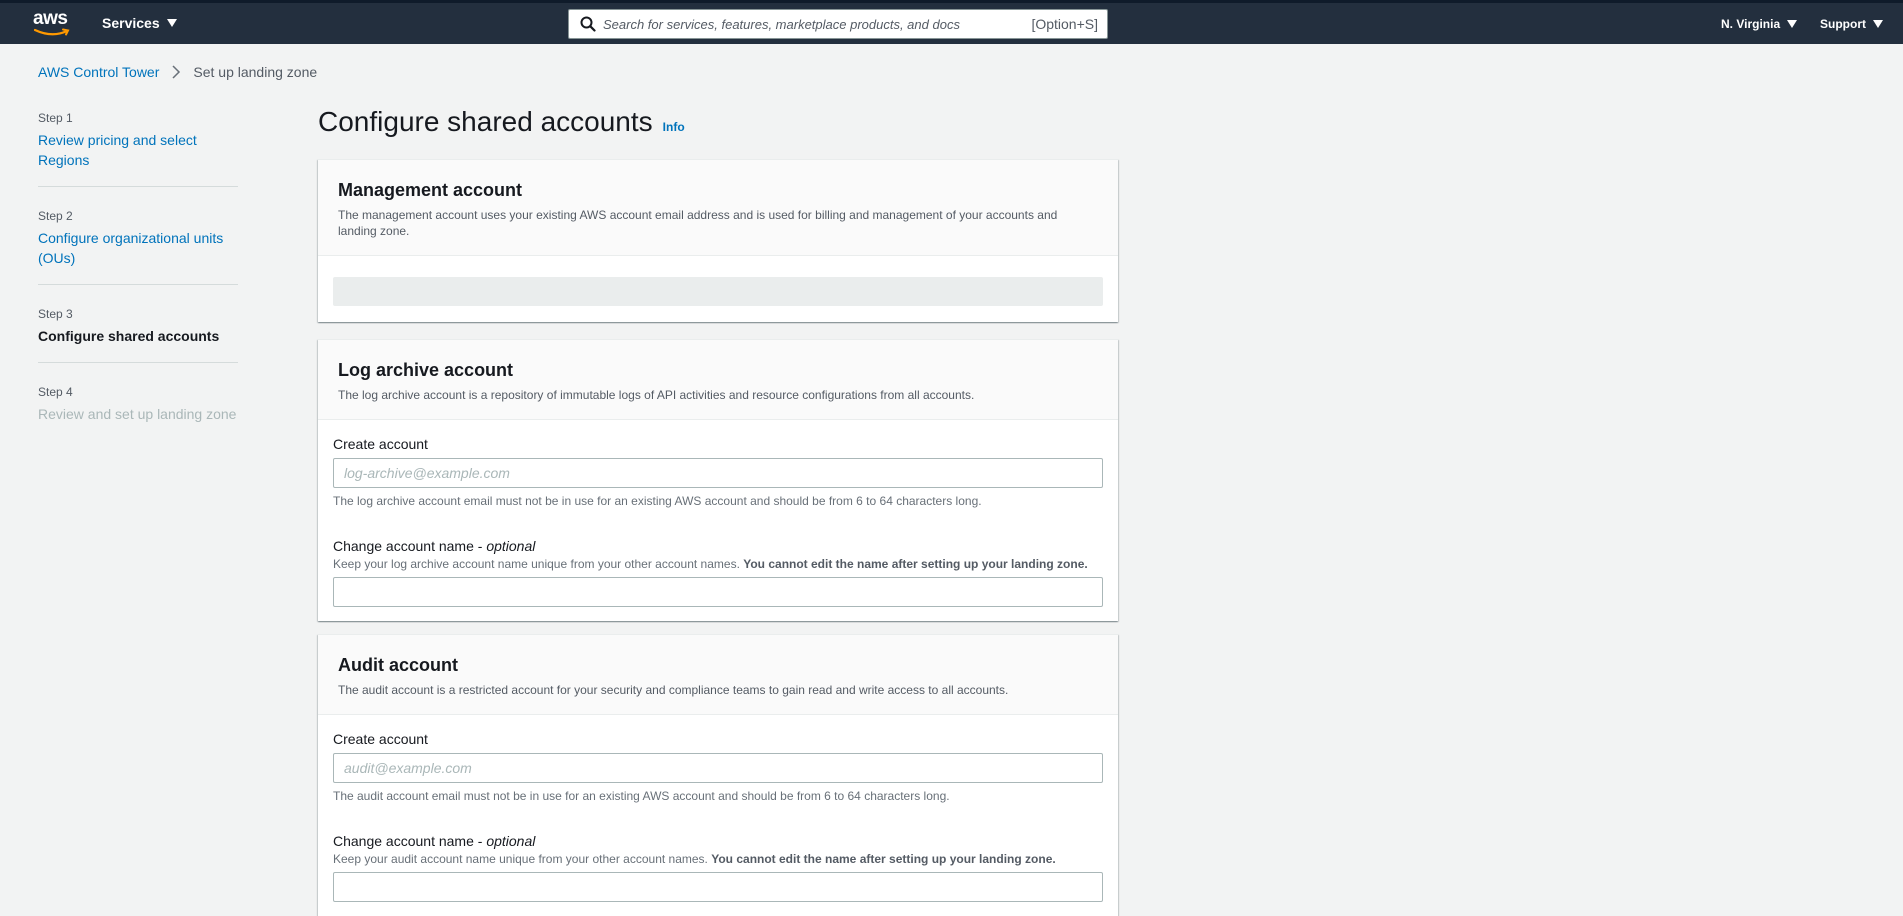 Image resolution: width=1903 pixels, height=916 pixels. I want to click on panel-body, so click(718, 289).